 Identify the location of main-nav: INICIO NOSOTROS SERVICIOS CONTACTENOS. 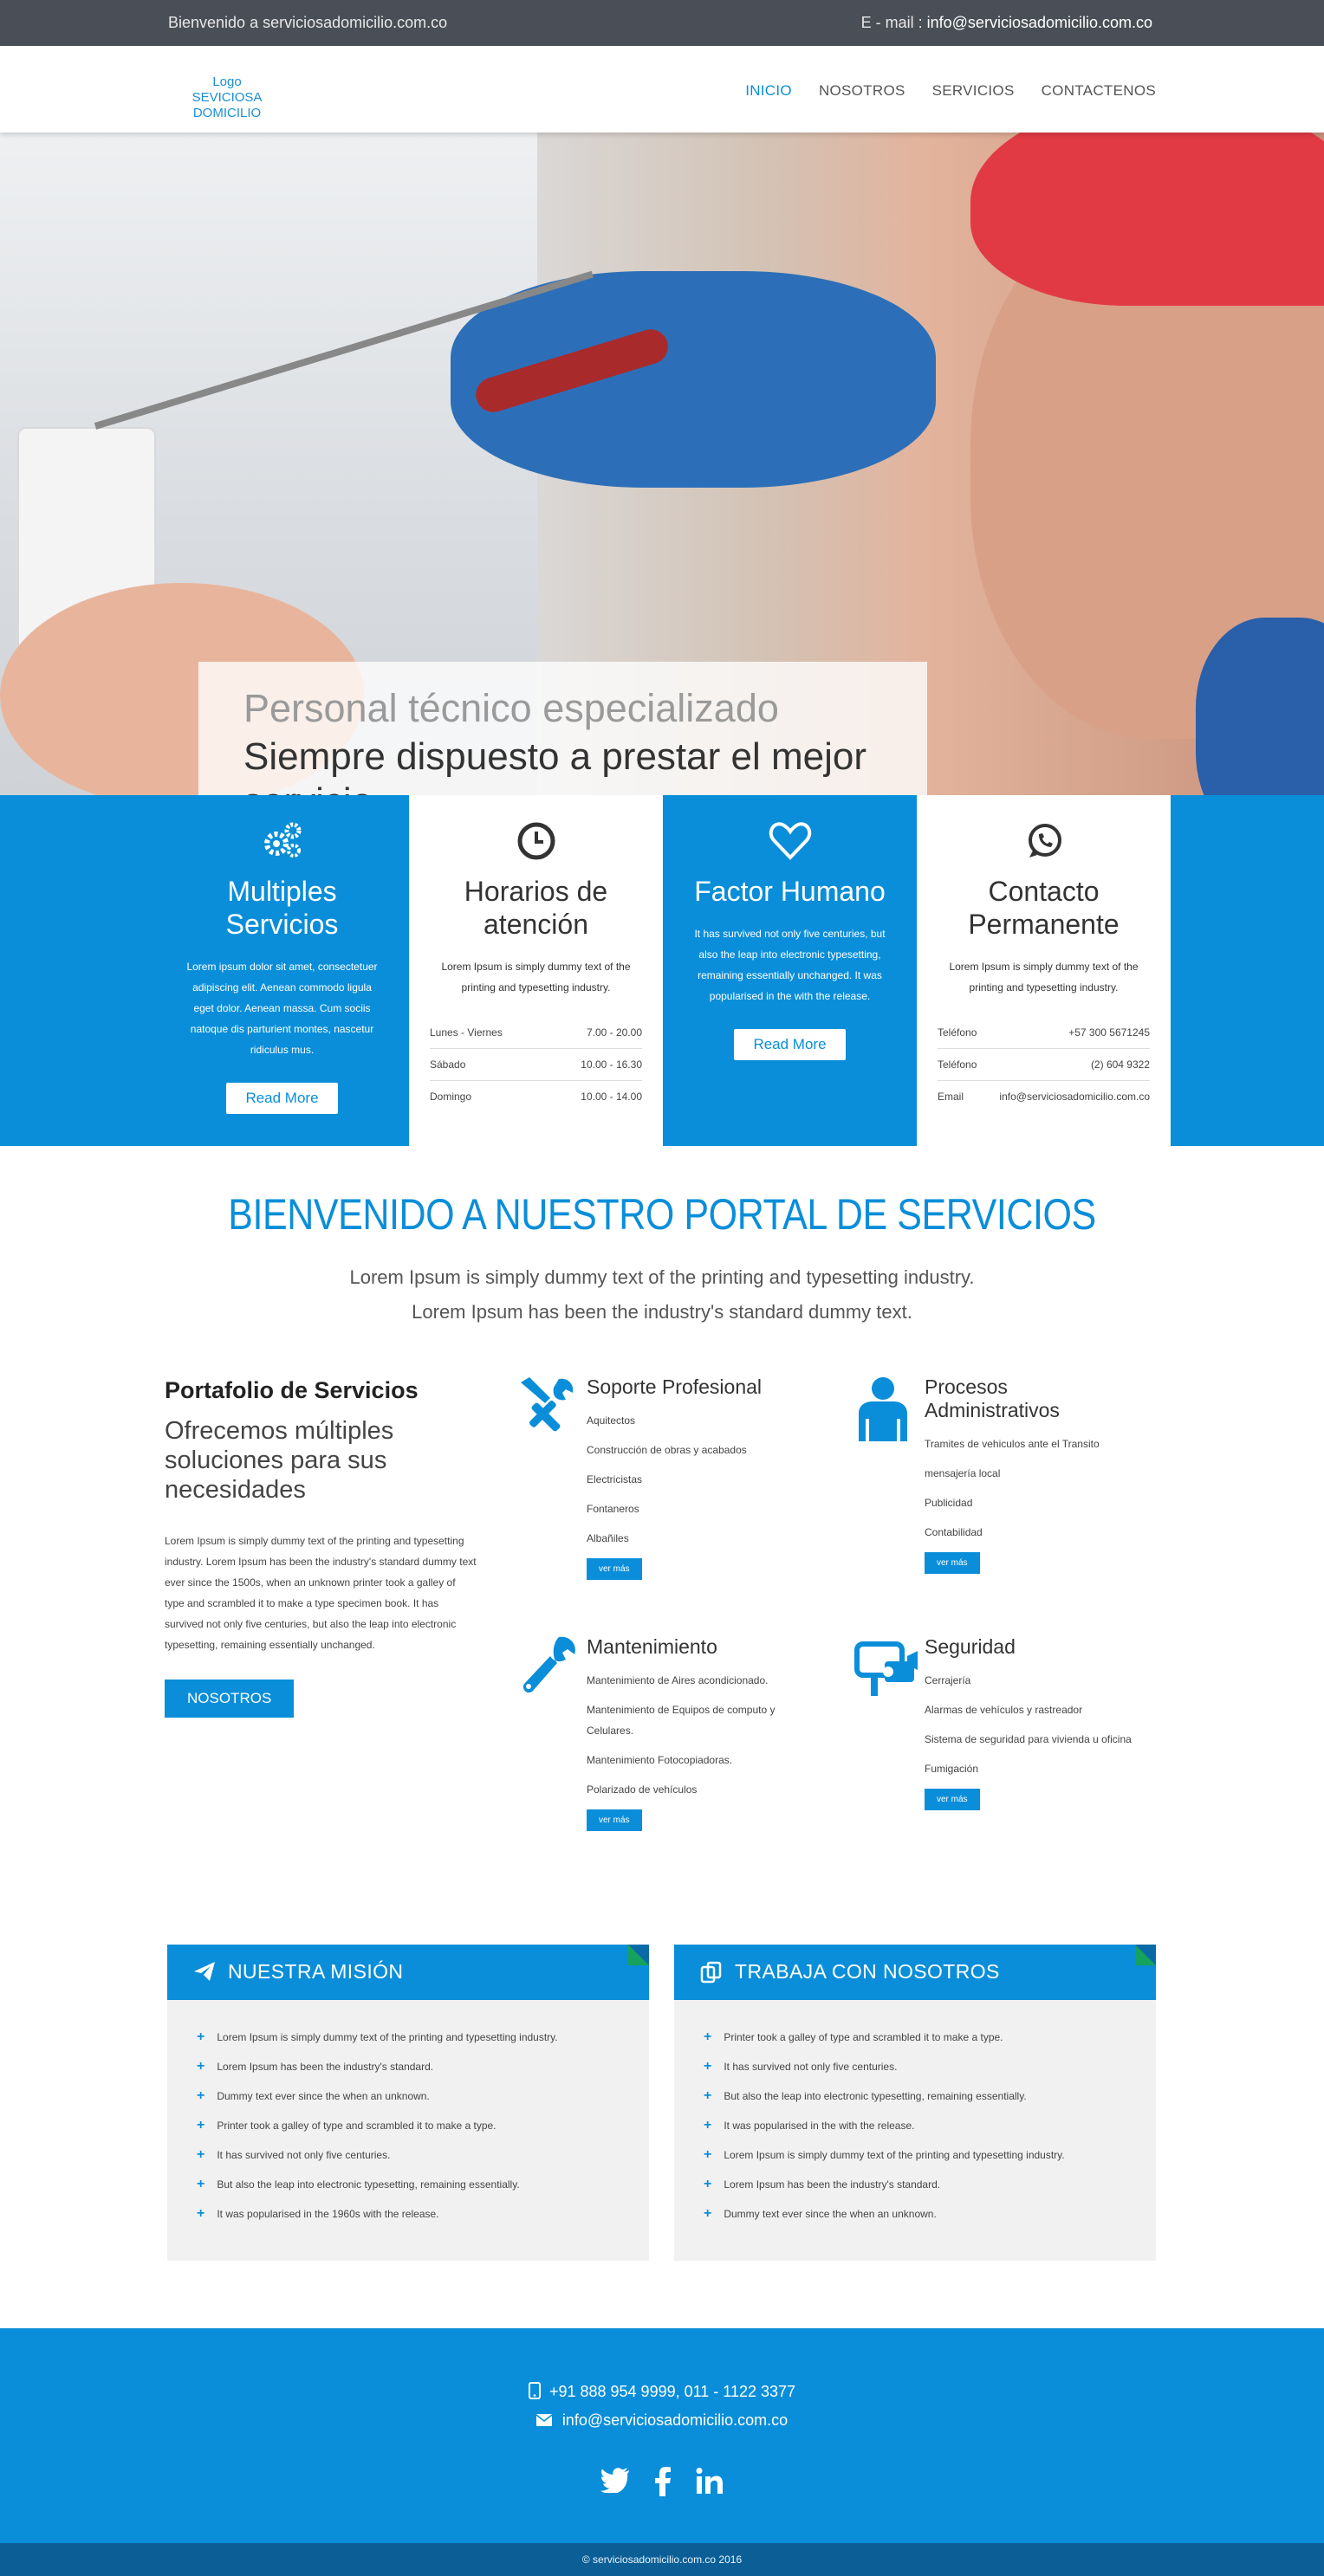
(951, 91).